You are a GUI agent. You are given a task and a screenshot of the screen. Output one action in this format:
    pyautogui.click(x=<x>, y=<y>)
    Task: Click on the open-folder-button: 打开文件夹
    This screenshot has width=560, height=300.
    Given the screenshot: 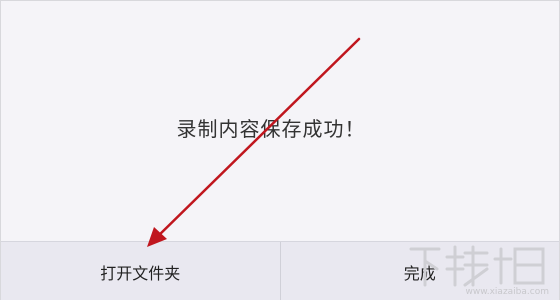 What is the action you would take?
    pyautogui.click(x=141, y=271)
    